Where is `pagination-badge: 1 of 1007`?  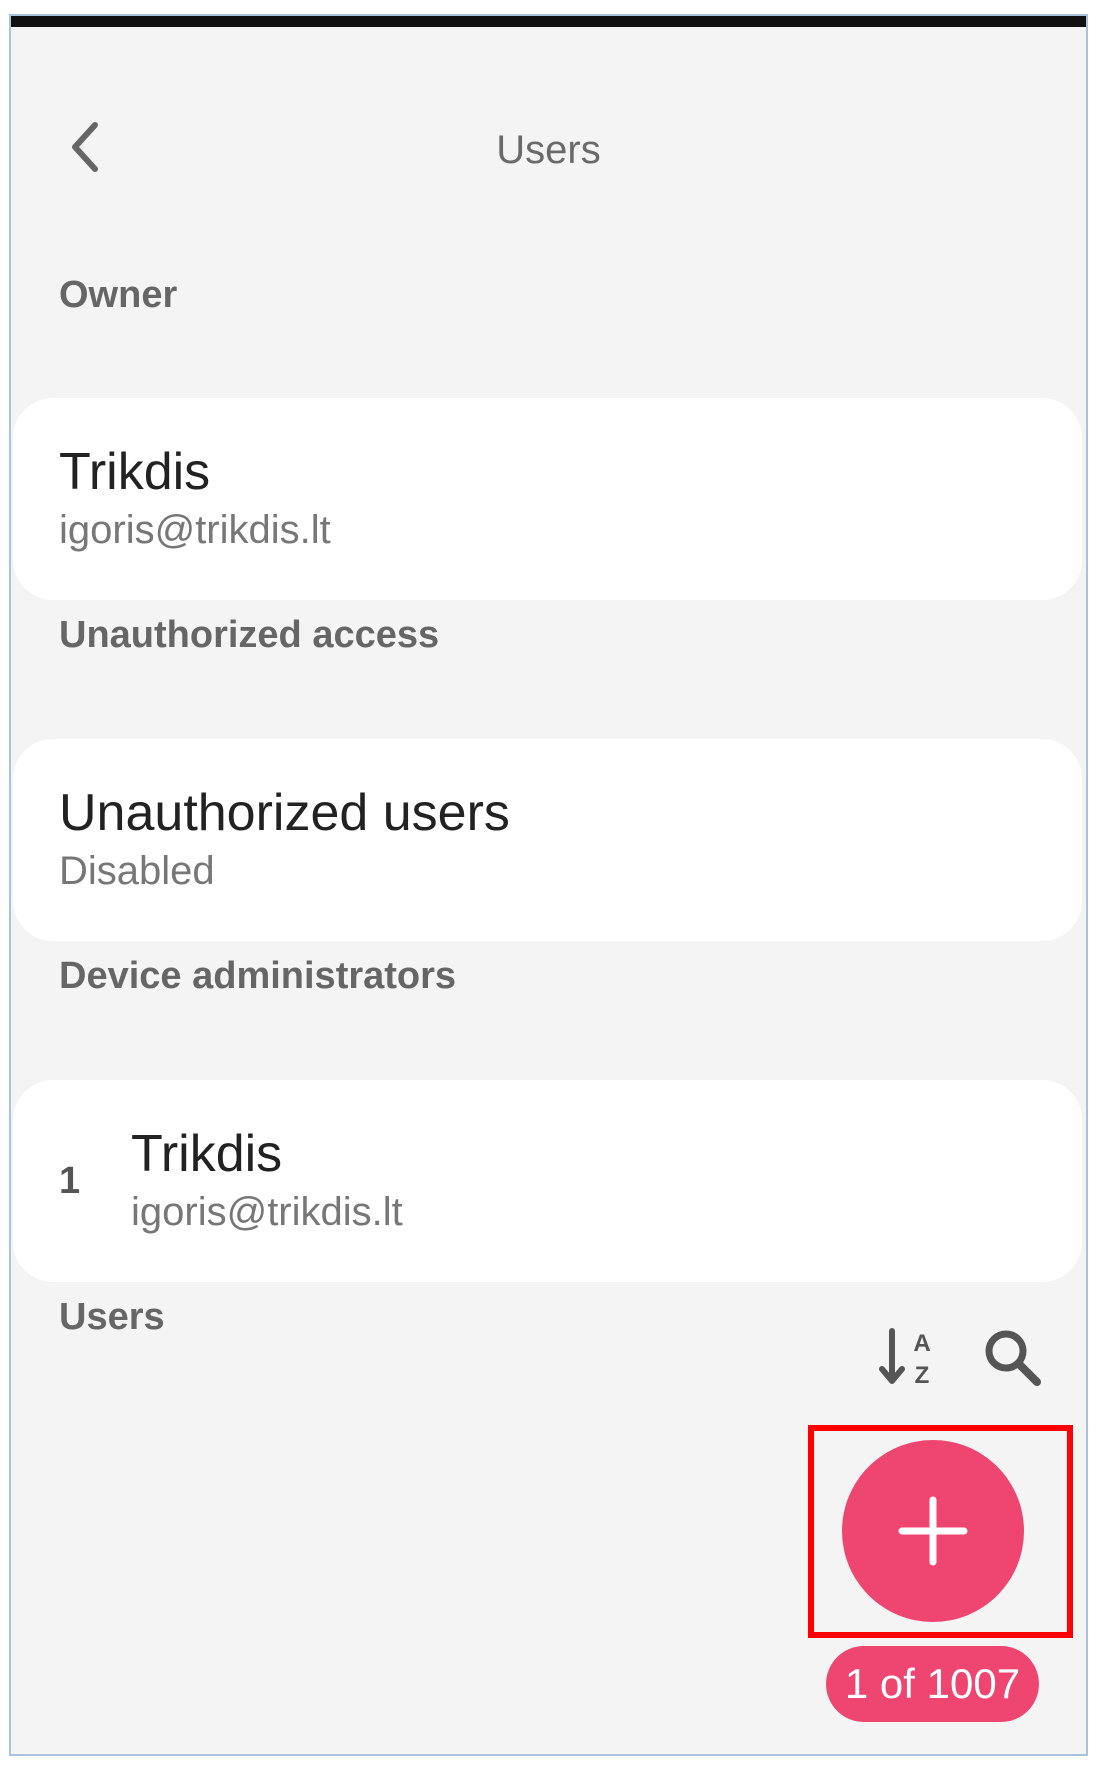 pagination-badge: 1 of 1007 is located at coordinates (932, 1684).